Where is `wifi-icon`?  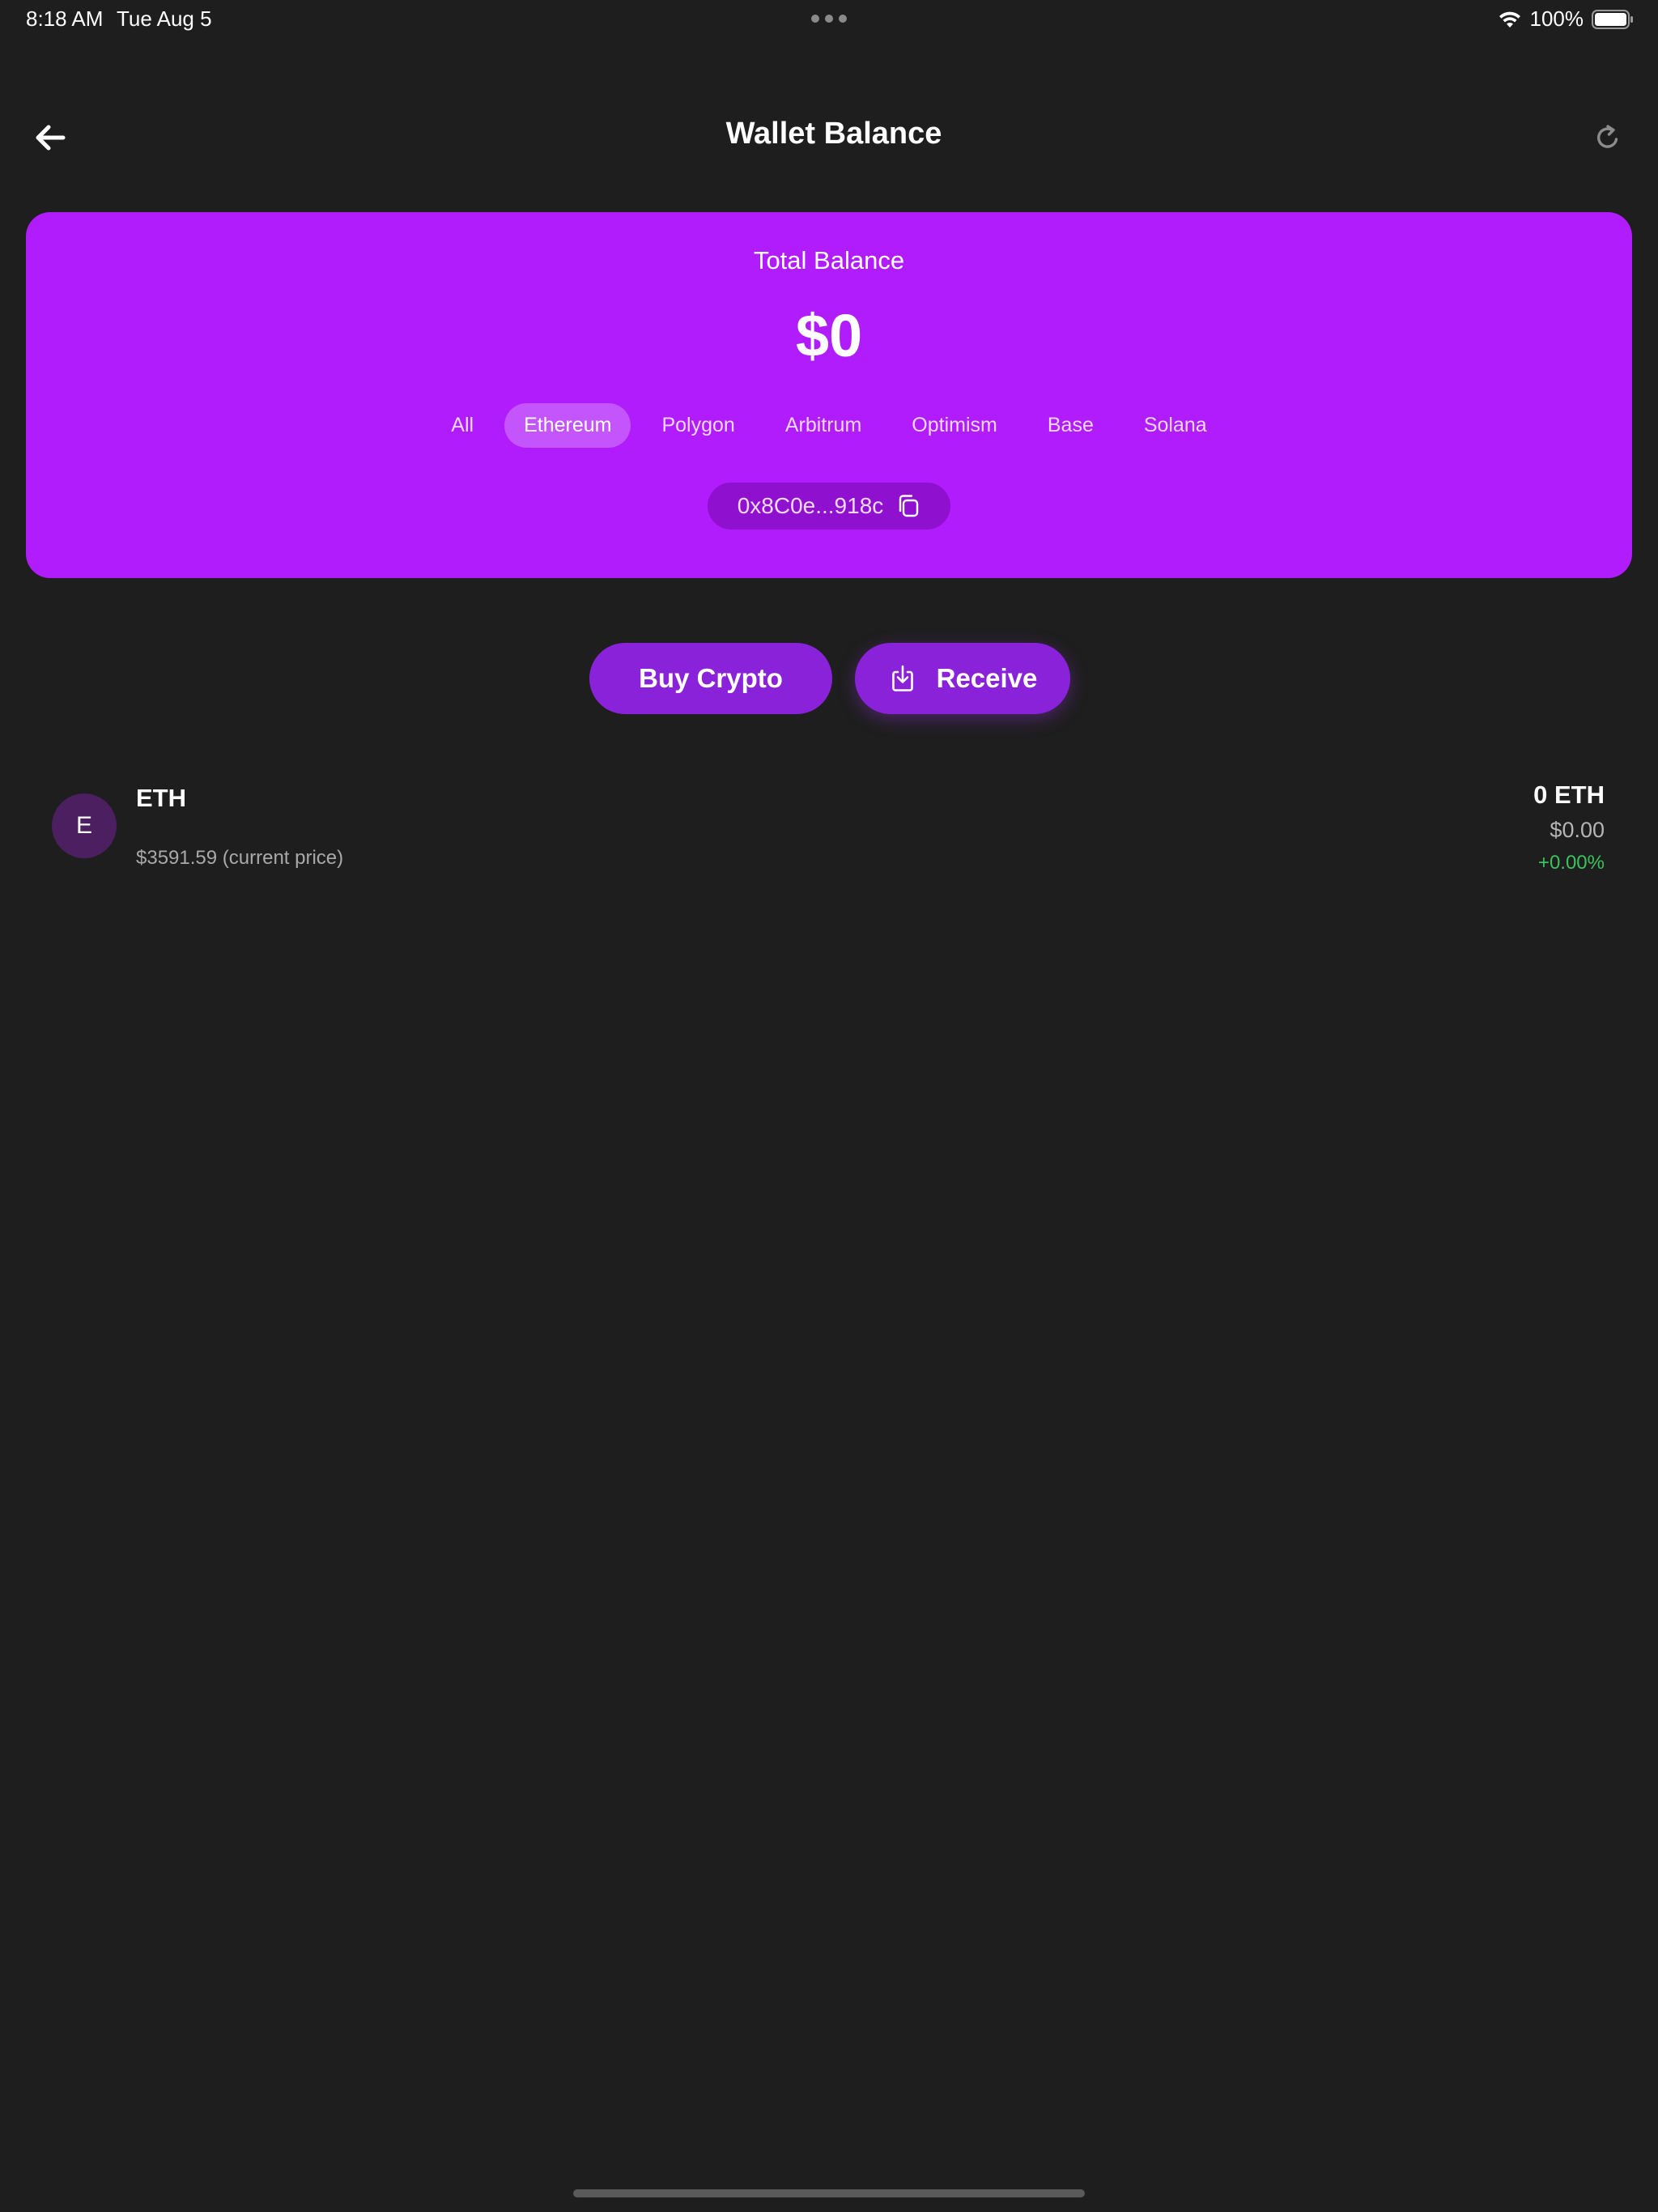 wifi-icon is located at coordinates (1509, 19).